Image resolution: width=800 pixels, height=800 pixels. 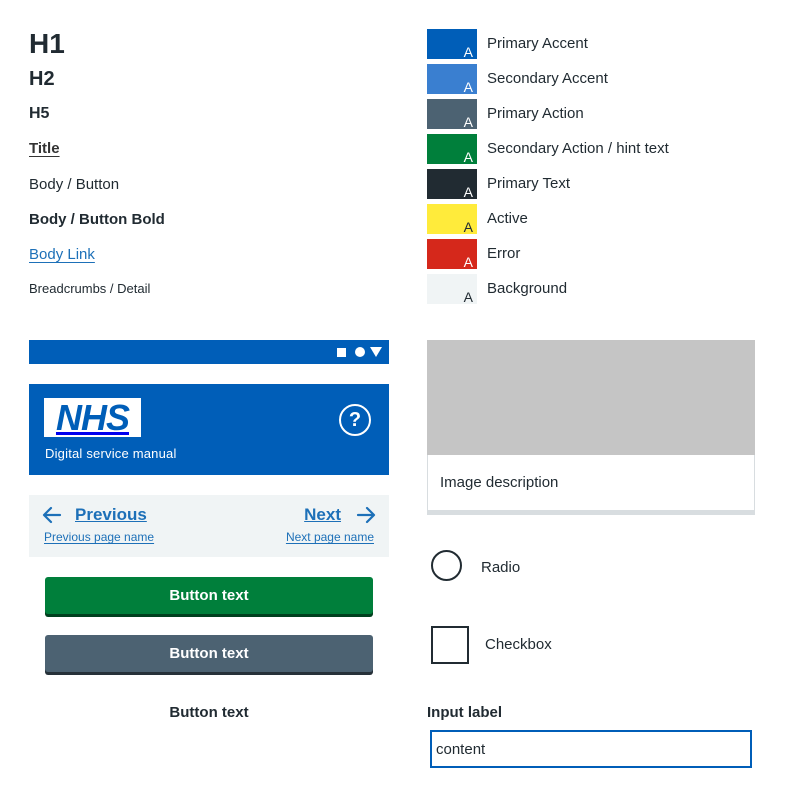 I want to click on swatch-error: A Error, so click(x=587, y=254).